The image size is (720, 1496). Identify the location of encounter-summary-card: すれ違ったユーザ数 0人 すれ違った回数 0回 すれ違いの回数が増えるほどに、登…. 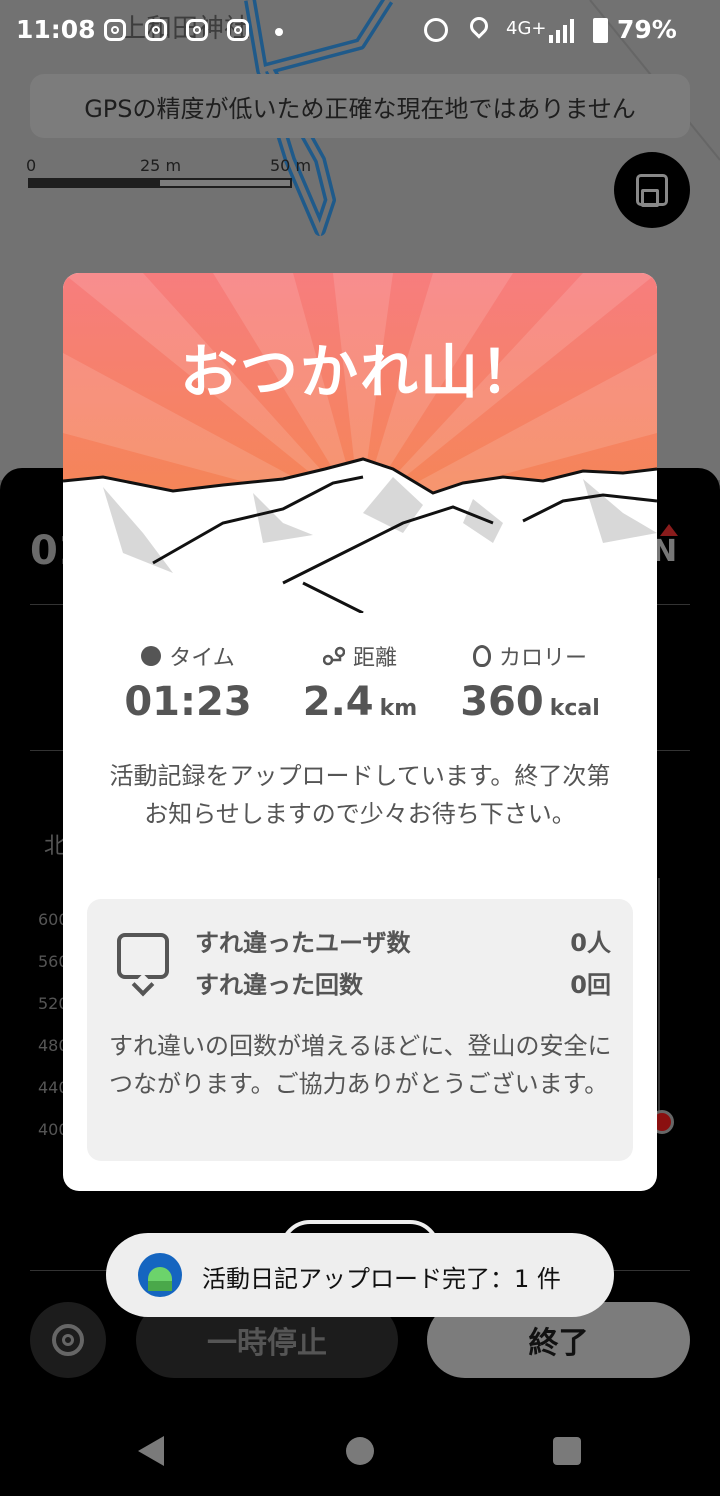
(360, 1030).